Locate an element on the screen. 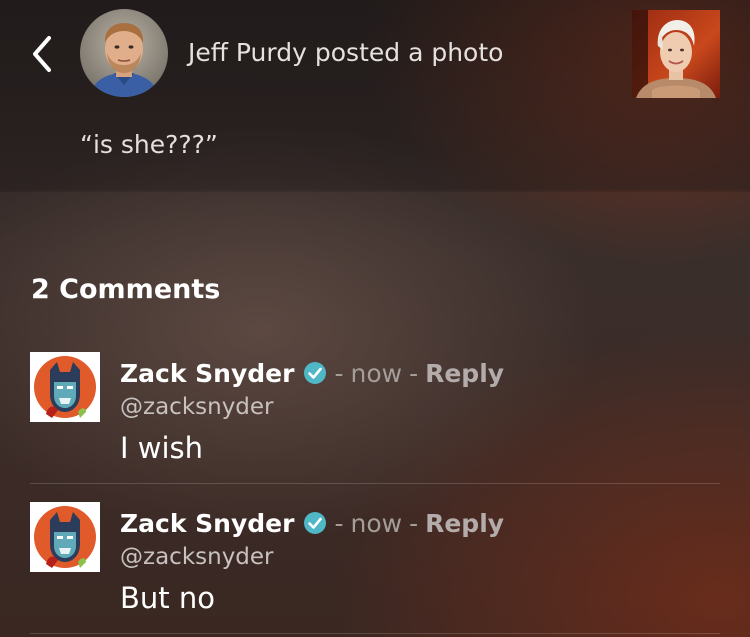  back-button is located at coordinates (42, 54).